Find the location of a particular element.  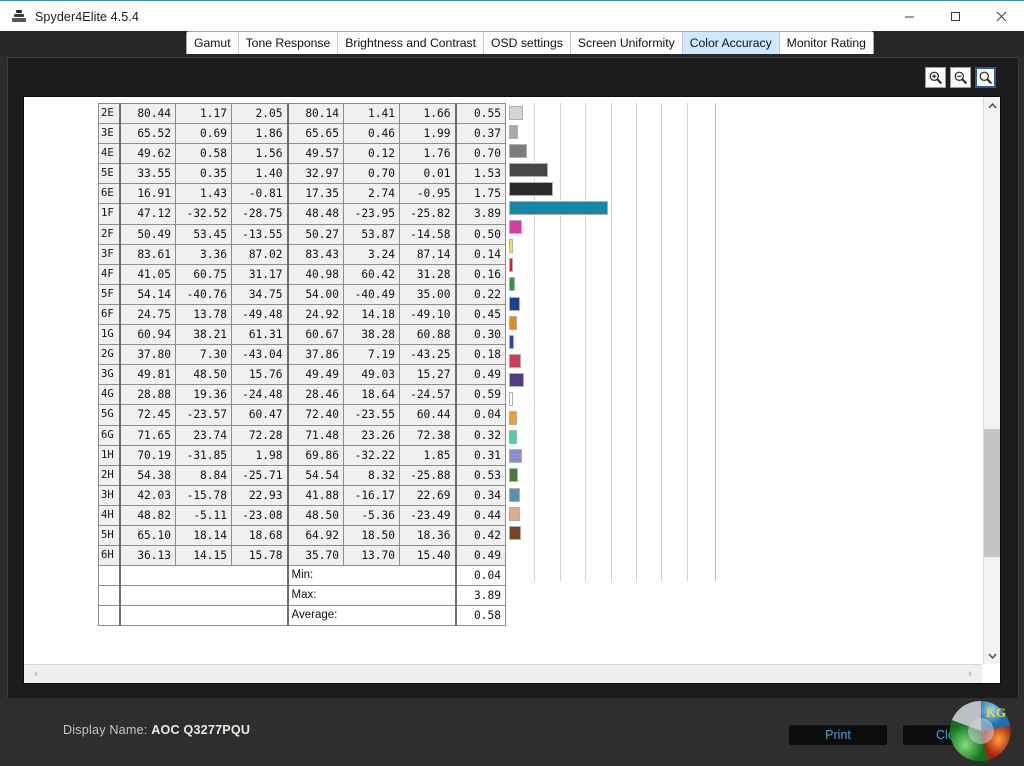

table-row: 4E 49.62 0.58 1.56 49.57 0.12 1.76 0.70 is located at coordinates (302, 154).